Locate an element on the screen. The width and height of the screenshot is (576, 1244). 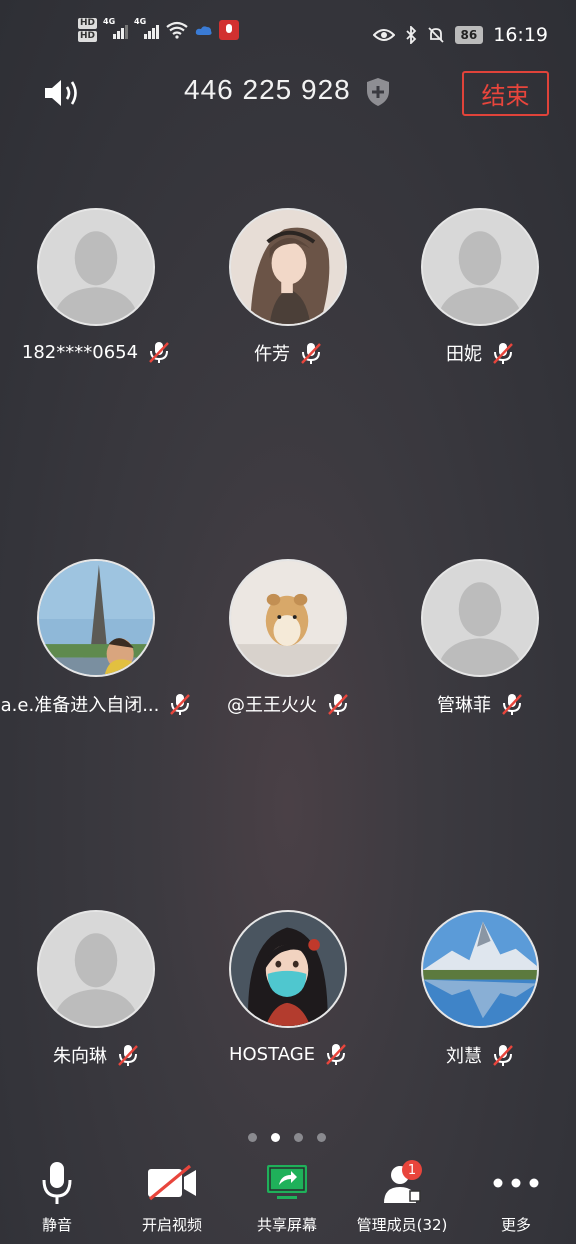
end-meeting-button: 结束 is located at coordinates (505, 93).